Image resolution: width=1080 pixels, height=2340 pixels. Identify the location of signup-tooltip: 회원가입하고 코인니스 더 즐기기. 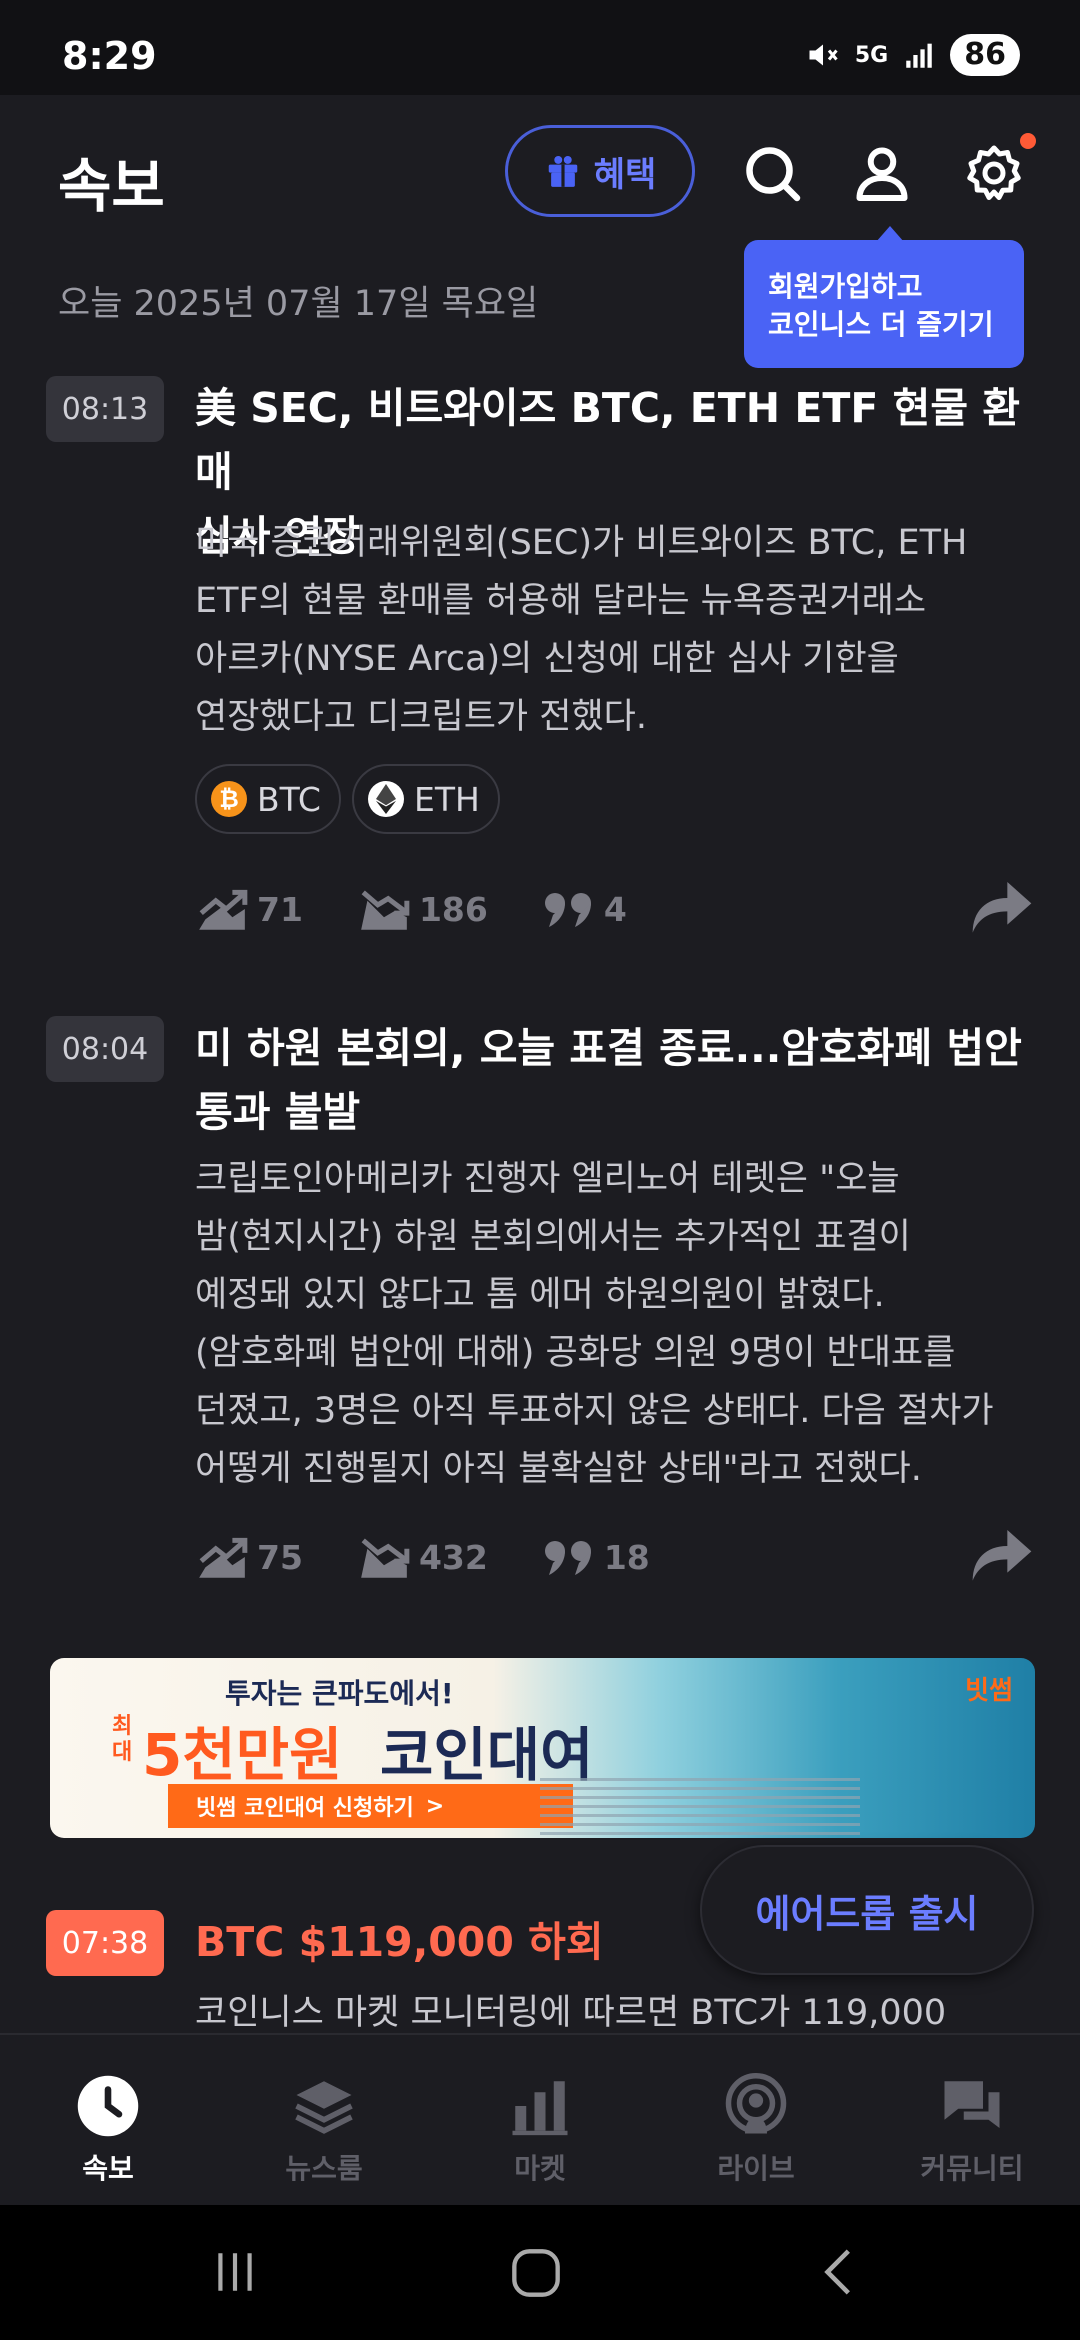
(884, 297).